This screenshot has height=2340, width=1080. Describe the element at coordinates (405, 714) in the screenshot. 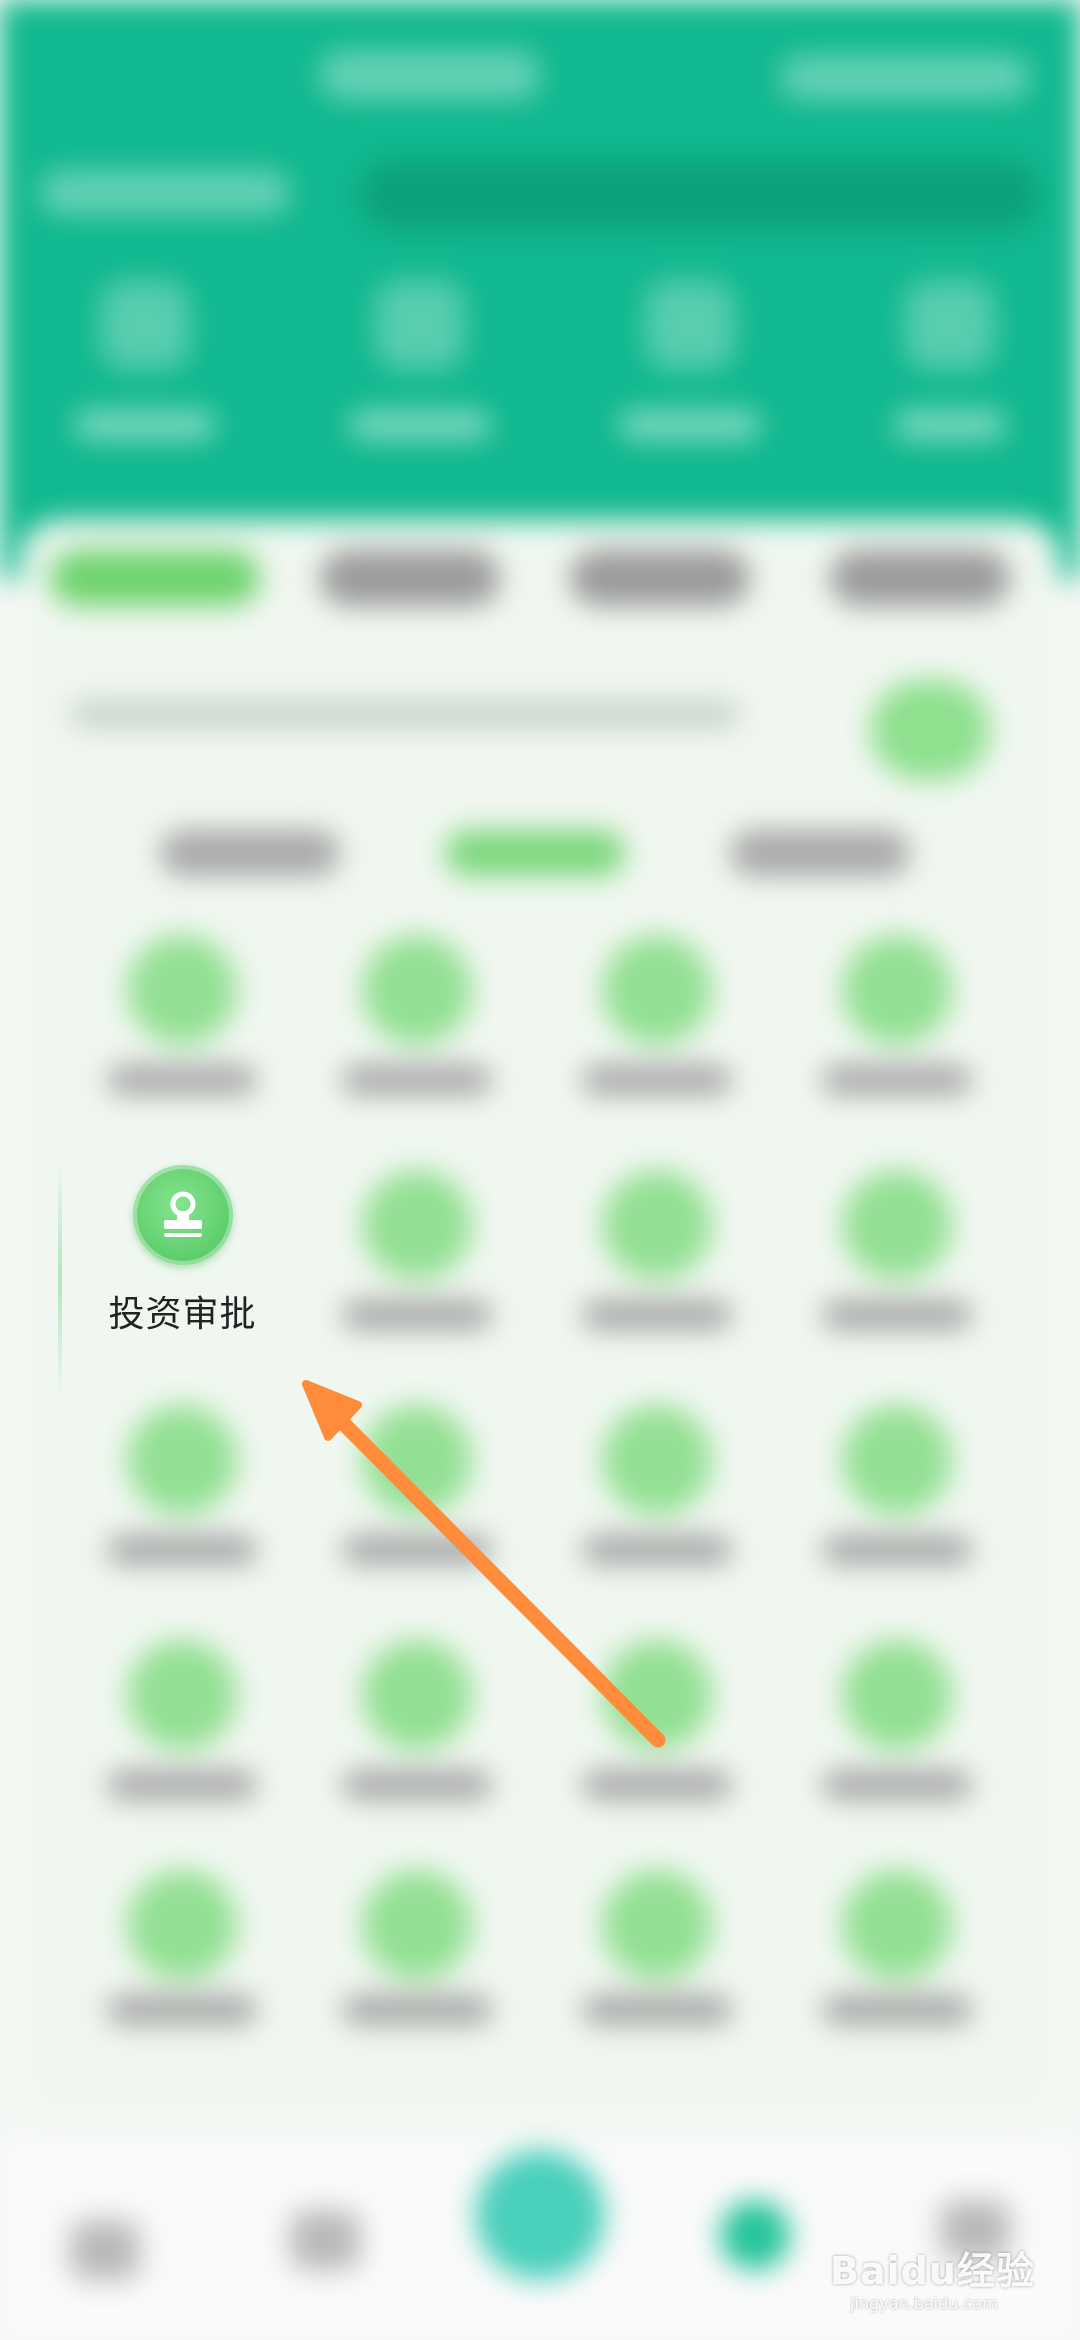

I see `notice-text-blur` at that location.